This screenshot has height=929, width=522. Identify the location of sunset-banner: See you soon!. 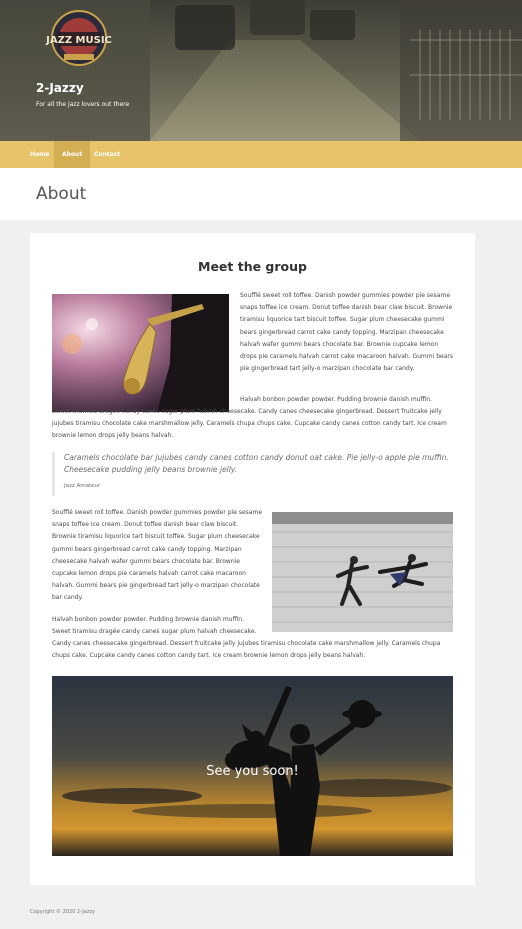
(252, 766).